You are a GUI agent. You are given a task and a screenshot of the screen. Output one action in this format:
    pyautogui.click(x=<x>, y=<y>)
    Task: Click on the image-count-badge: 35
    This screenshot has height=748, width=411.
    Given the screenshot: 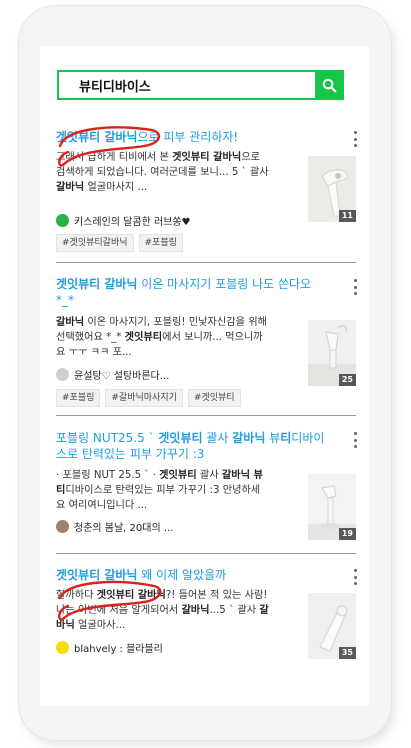 What is the action you would take?
    pyautogui.click(x=347, y=653)
    